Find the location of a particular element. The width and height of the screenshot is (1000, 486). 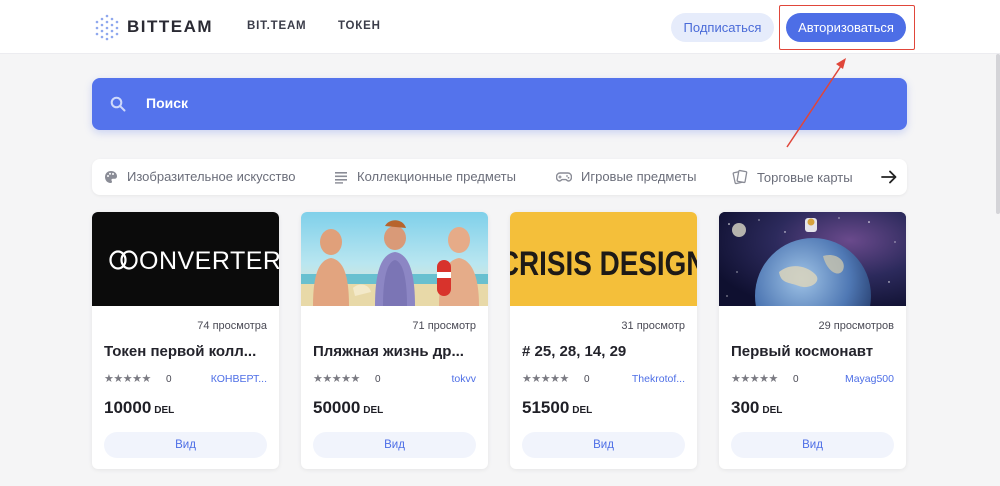

space-earth-image is located at coordinates (812, 259).